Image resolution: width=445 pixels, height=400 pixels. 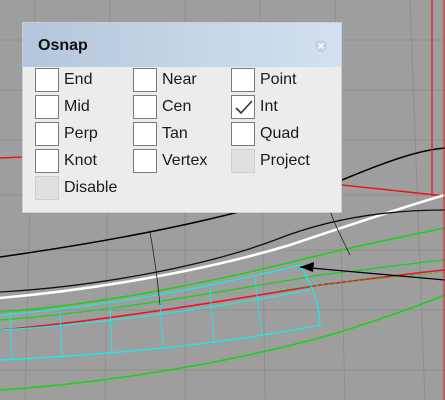 What do you see at coordinates (182, 45) in the screenshot?
I see `osnap-header: Osnap` at bounding box center [182, 45].